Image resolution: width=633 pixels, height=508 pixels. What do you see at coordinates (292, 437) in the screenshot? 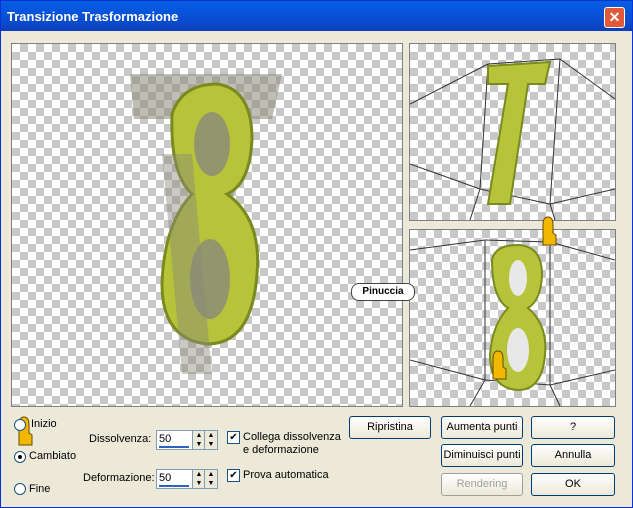
I see `collega-label-1: Collega dissolvenza` at bounding box center [292, 437].